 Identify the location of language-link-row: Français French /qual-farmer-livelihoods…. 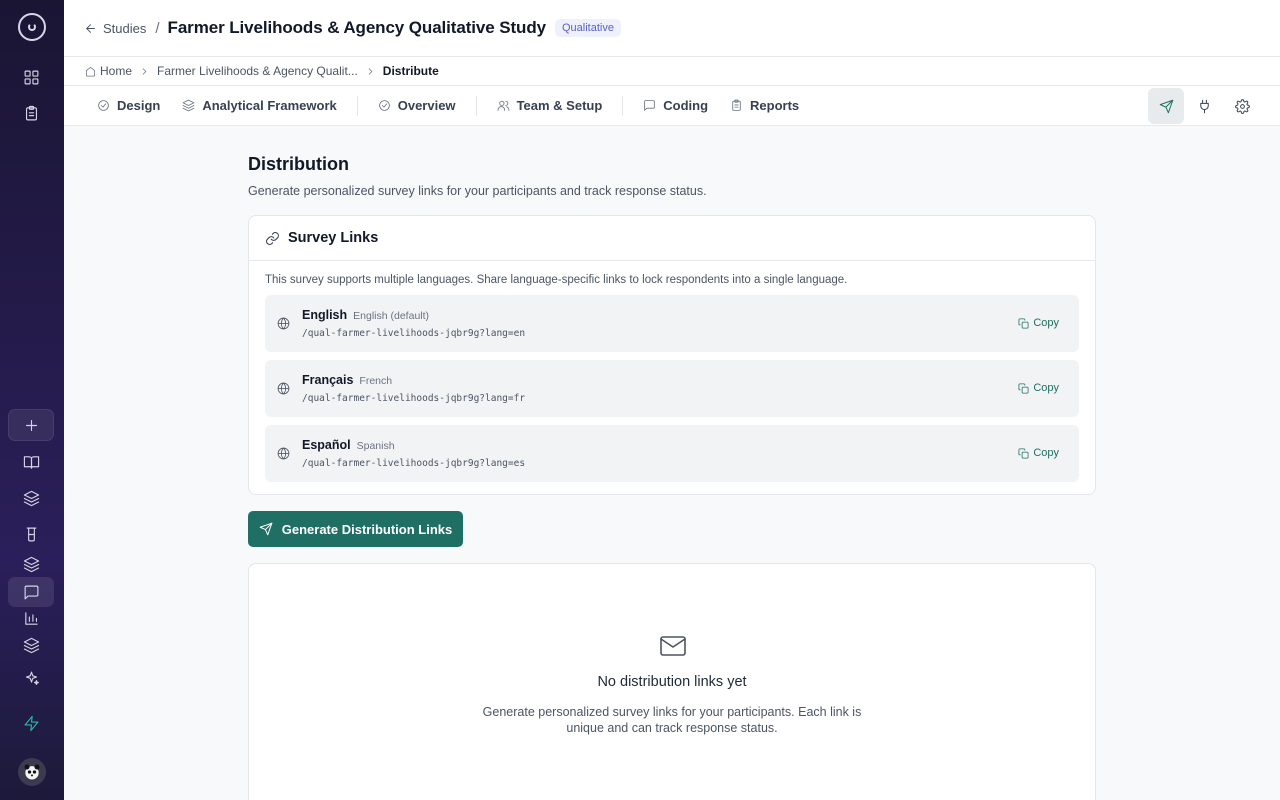
(672, 388).